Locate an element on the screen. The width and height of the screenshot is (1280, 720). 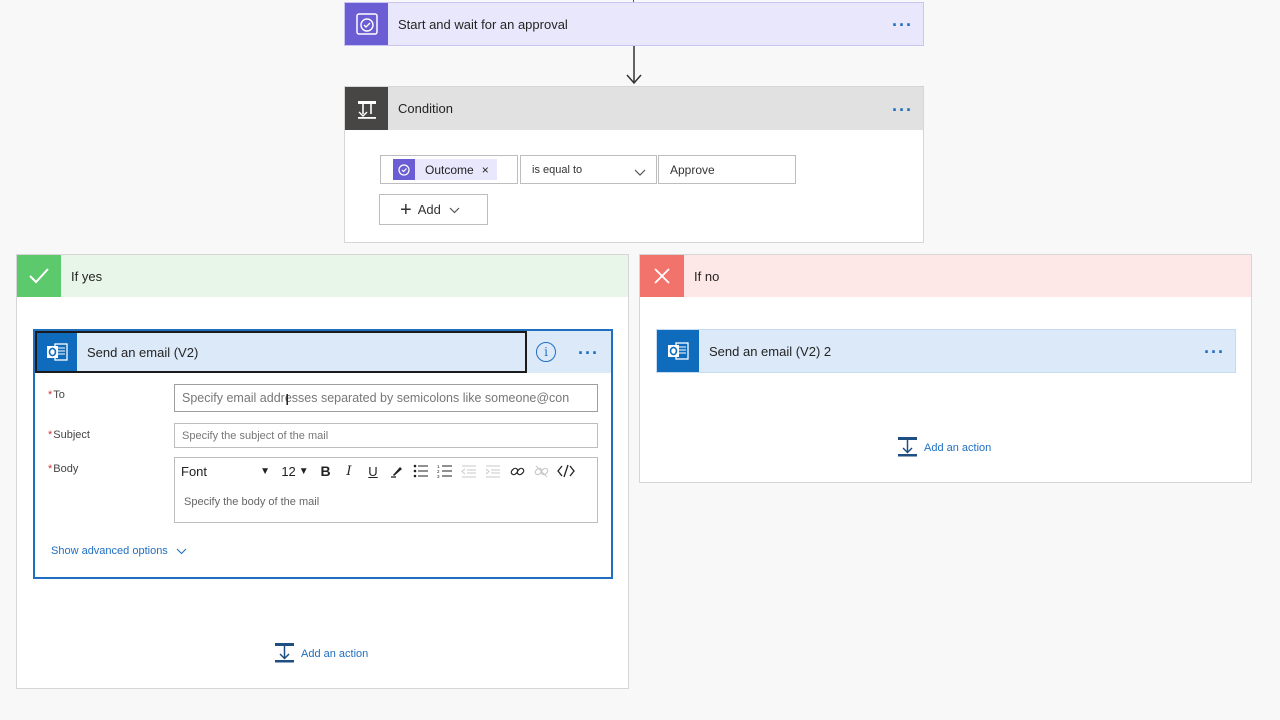
approval-more-button: ··· is located at coordinates (902, 25).